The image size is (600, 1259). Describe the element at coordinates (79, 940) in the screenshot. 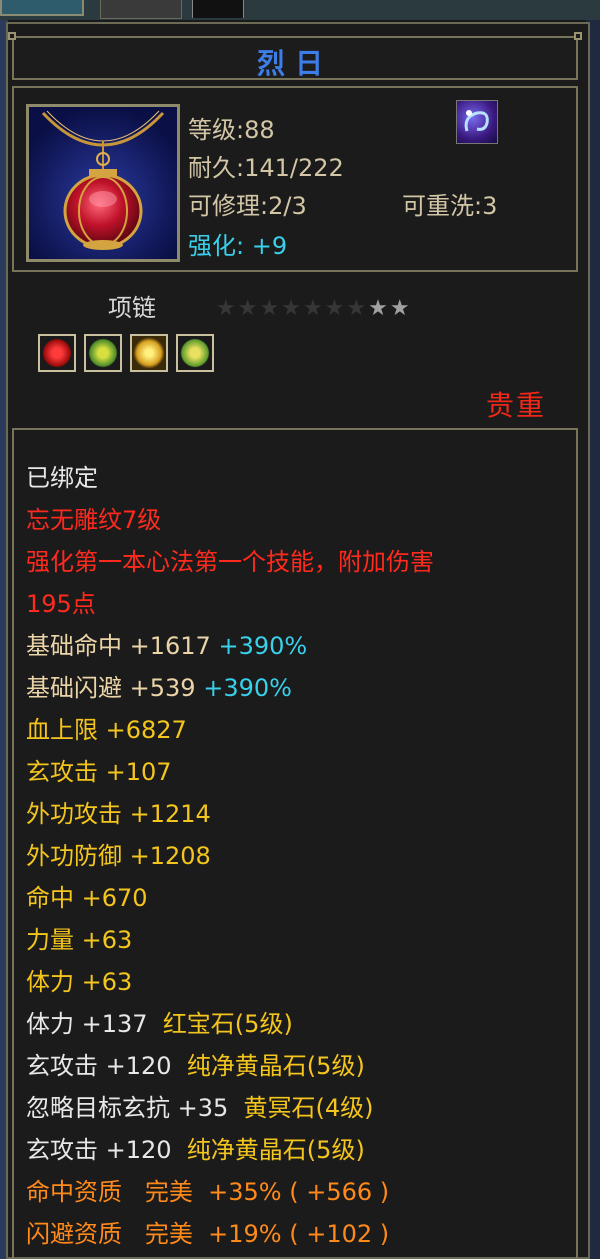

I see `stat-line: 力量 +63` at that location.